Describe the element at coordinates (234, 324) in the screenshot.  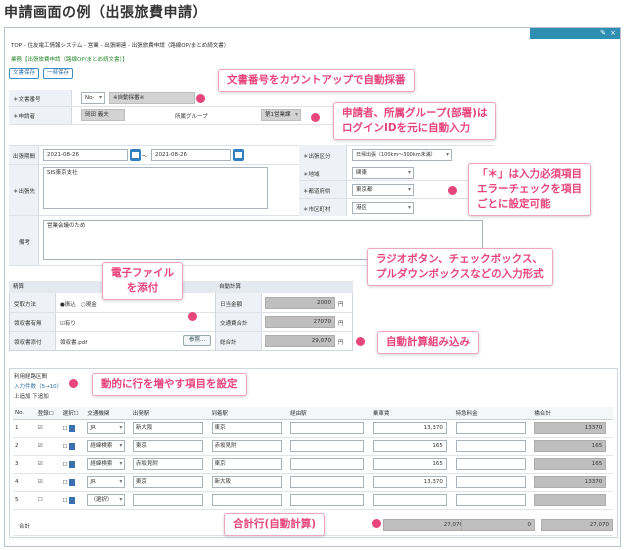
I see `traffic-label: 交通費合計` at that location.